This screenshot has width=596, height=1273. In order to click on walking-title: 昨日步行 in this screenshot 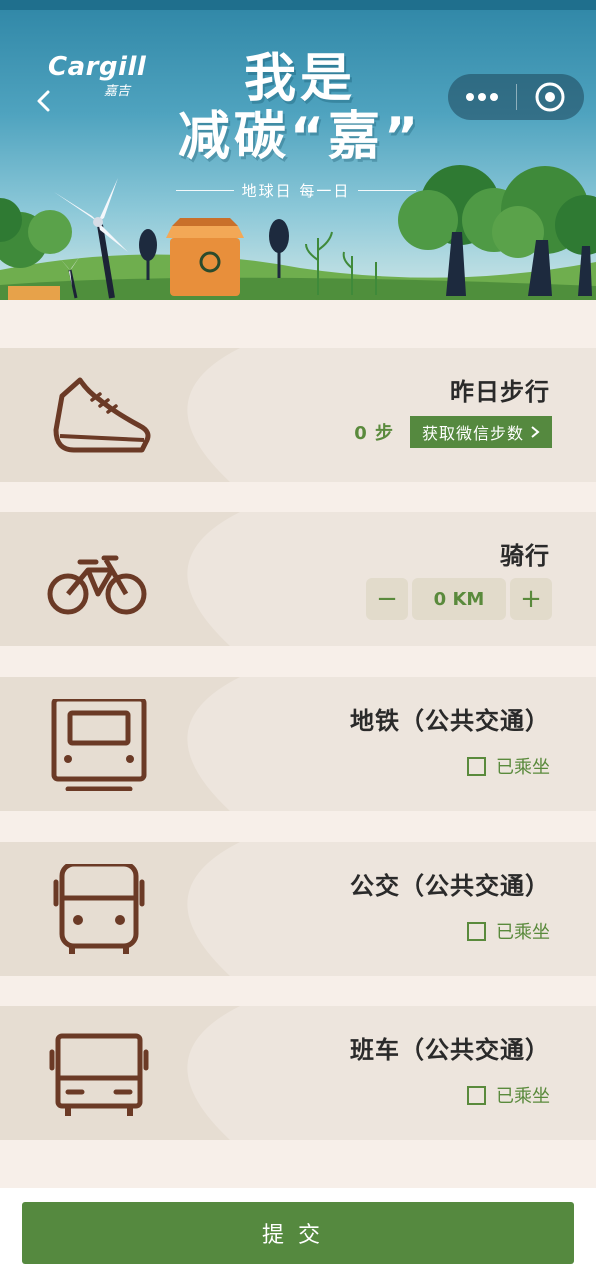, I will do `click(500, 392)`.